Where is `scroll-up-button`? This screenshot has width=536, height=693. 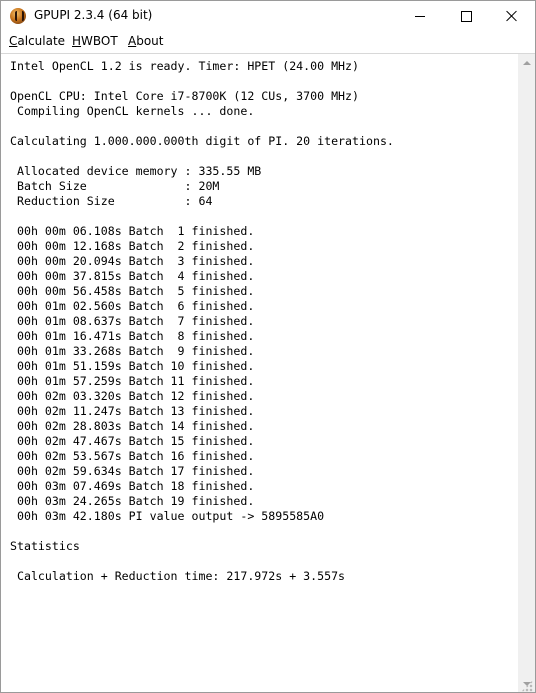 scroll-up-button is located at coordinates (526, 62).